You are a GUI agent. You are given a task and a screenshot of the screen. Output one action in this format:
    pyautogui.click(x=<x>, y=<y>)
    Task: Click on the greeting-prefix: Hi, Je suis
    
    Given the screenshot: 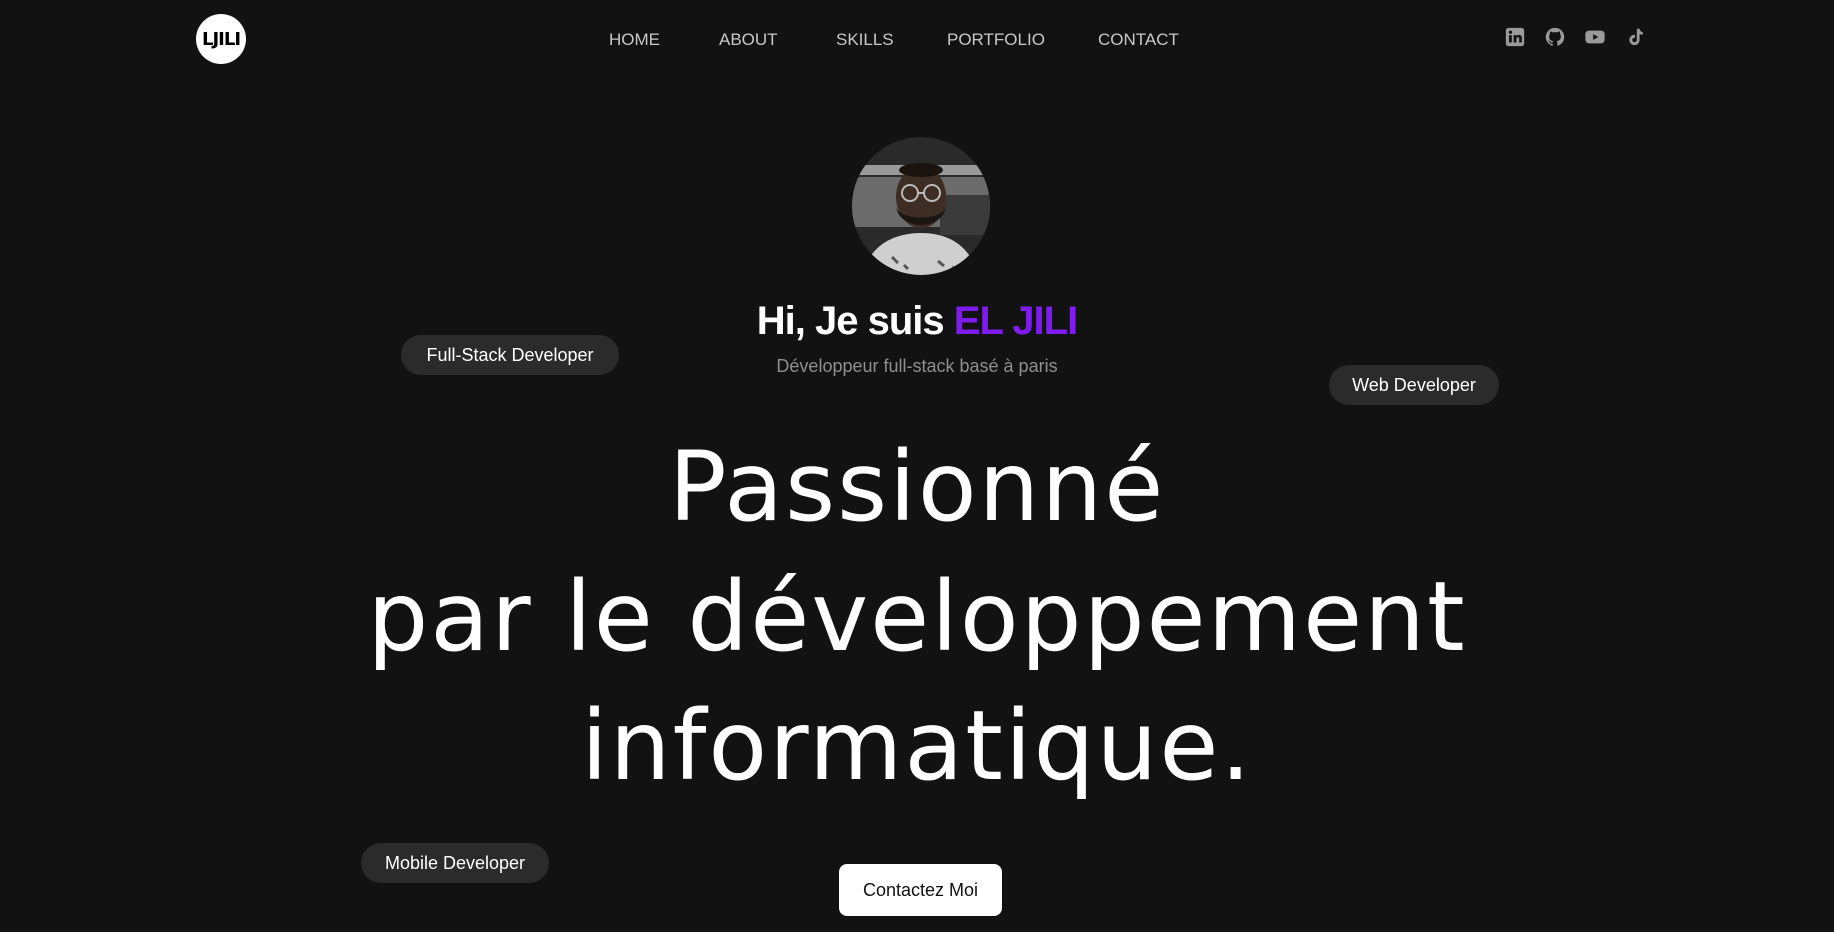 What is the action you would take?
    pyautogui.click(x=855, y=321)
    